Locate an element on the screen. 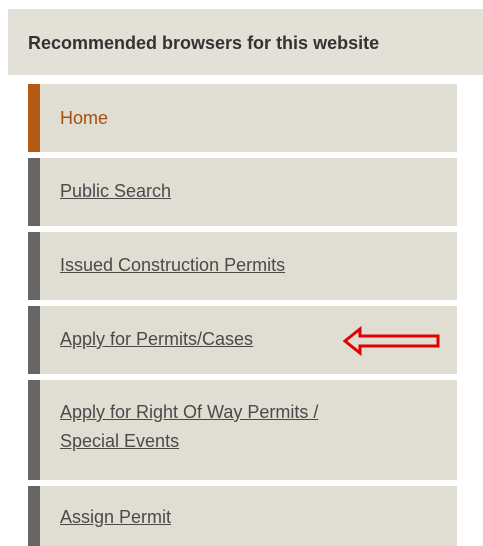 This screenshot has height=546, width=483. nav-link-issued-construction-permits: Issued Construction Permits is located at coordinates (172, 265).